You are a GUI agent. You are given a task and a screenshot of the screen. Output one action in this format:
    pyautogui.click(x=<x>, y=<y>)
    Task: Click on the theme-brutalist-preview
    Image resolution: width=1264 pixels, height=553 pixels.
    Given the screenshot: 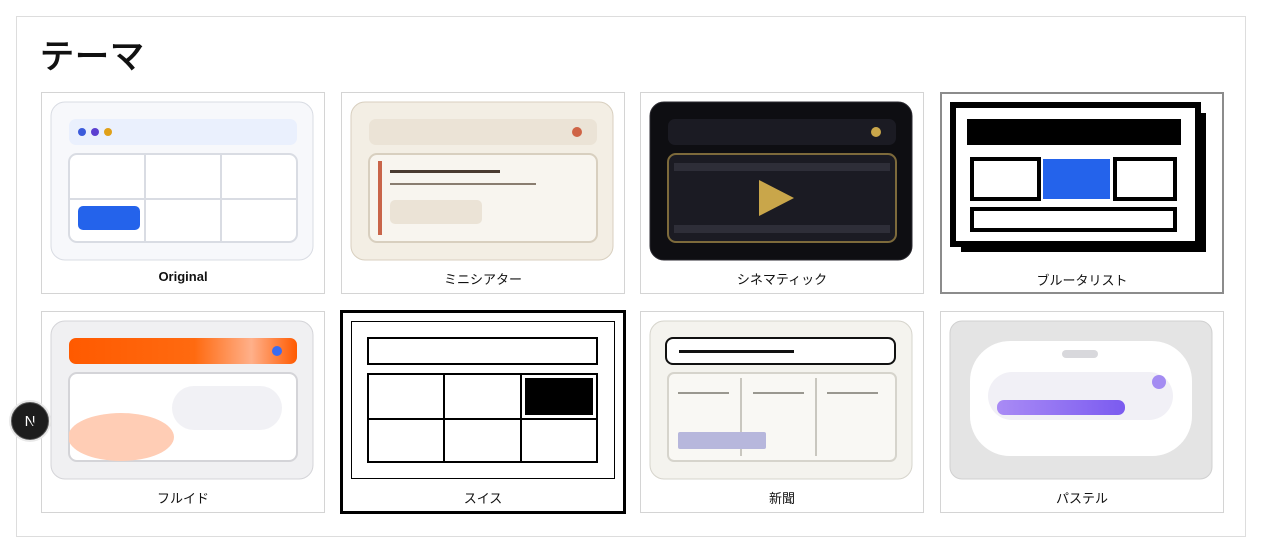 What is the action you would take?
    pyautogui.click(x=1078, y=177)
    